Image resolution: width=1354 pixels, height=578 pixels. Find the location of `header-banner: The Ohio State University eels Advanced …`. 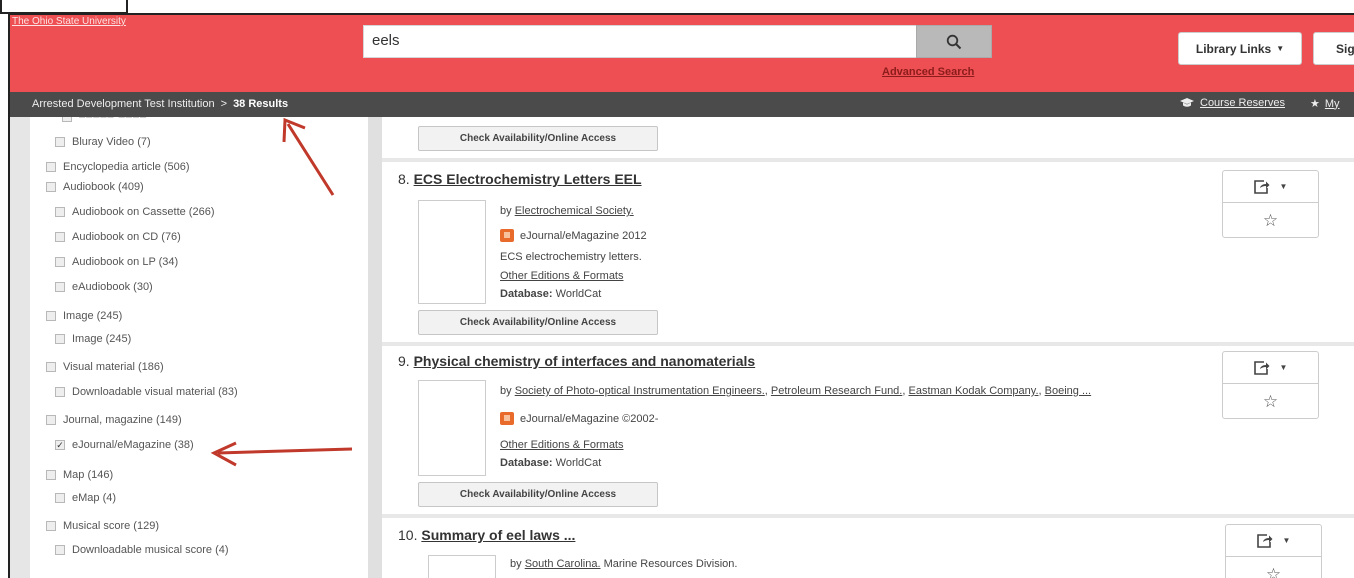

header-banner: The Ohio State University eels Advanced … is located at coordinates (681, 52).